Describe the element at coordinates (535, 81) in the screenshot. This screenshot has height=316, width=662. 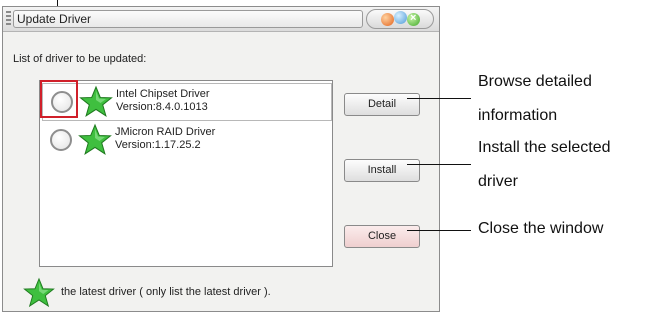
I see `detail-annotation-line1: Browse detailed` at that location.